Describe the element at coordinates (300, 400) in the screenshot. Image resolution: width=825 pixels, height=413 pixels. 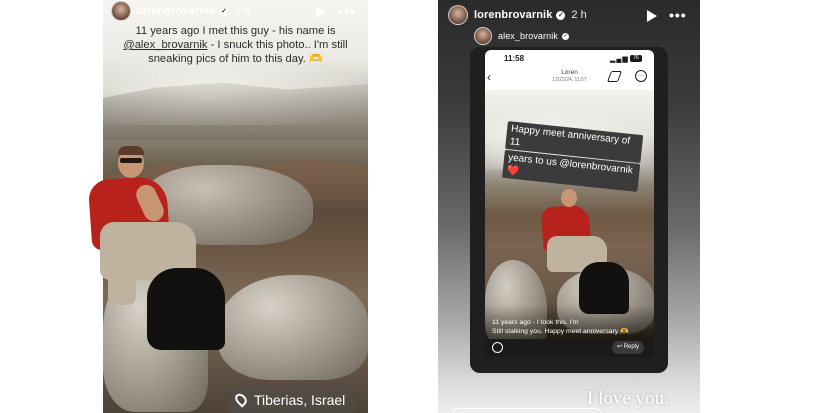
I see `location-label: Tiberias, Israel` at that location.